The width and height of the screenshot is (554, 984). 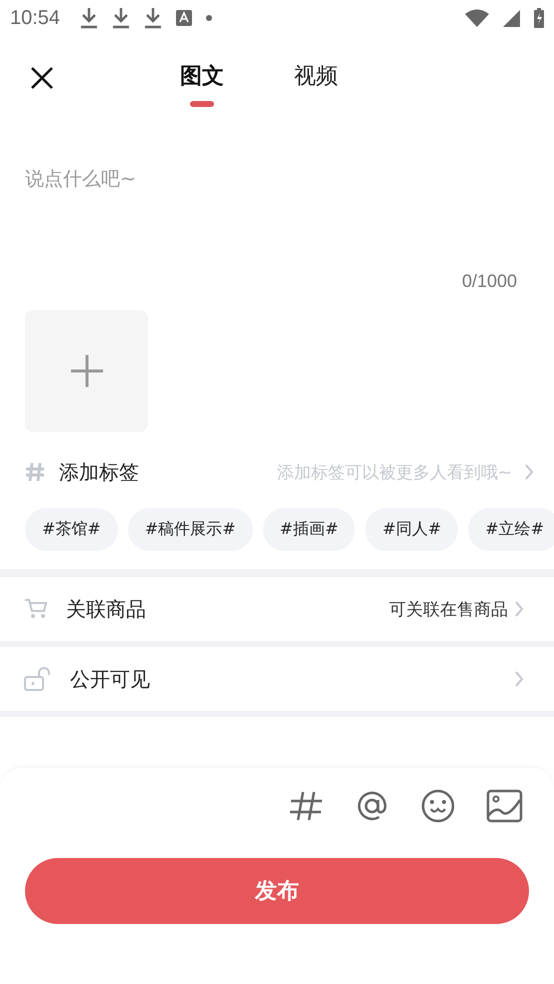 What do you see at coordinates (489, 281) in the screenshot?
I see `character-counter: 0/1000` at bounding box center [489, 281].